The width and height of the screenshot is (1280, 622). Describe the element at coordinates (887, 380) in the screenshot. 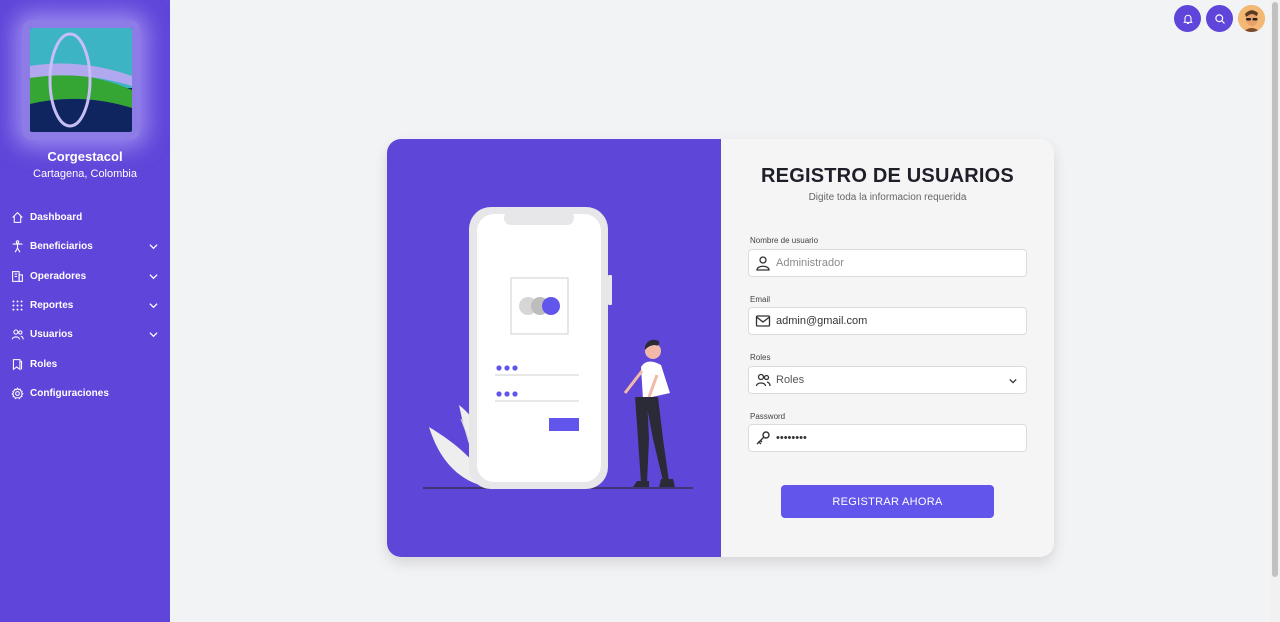

I see `roles-select: Roles` at that location.